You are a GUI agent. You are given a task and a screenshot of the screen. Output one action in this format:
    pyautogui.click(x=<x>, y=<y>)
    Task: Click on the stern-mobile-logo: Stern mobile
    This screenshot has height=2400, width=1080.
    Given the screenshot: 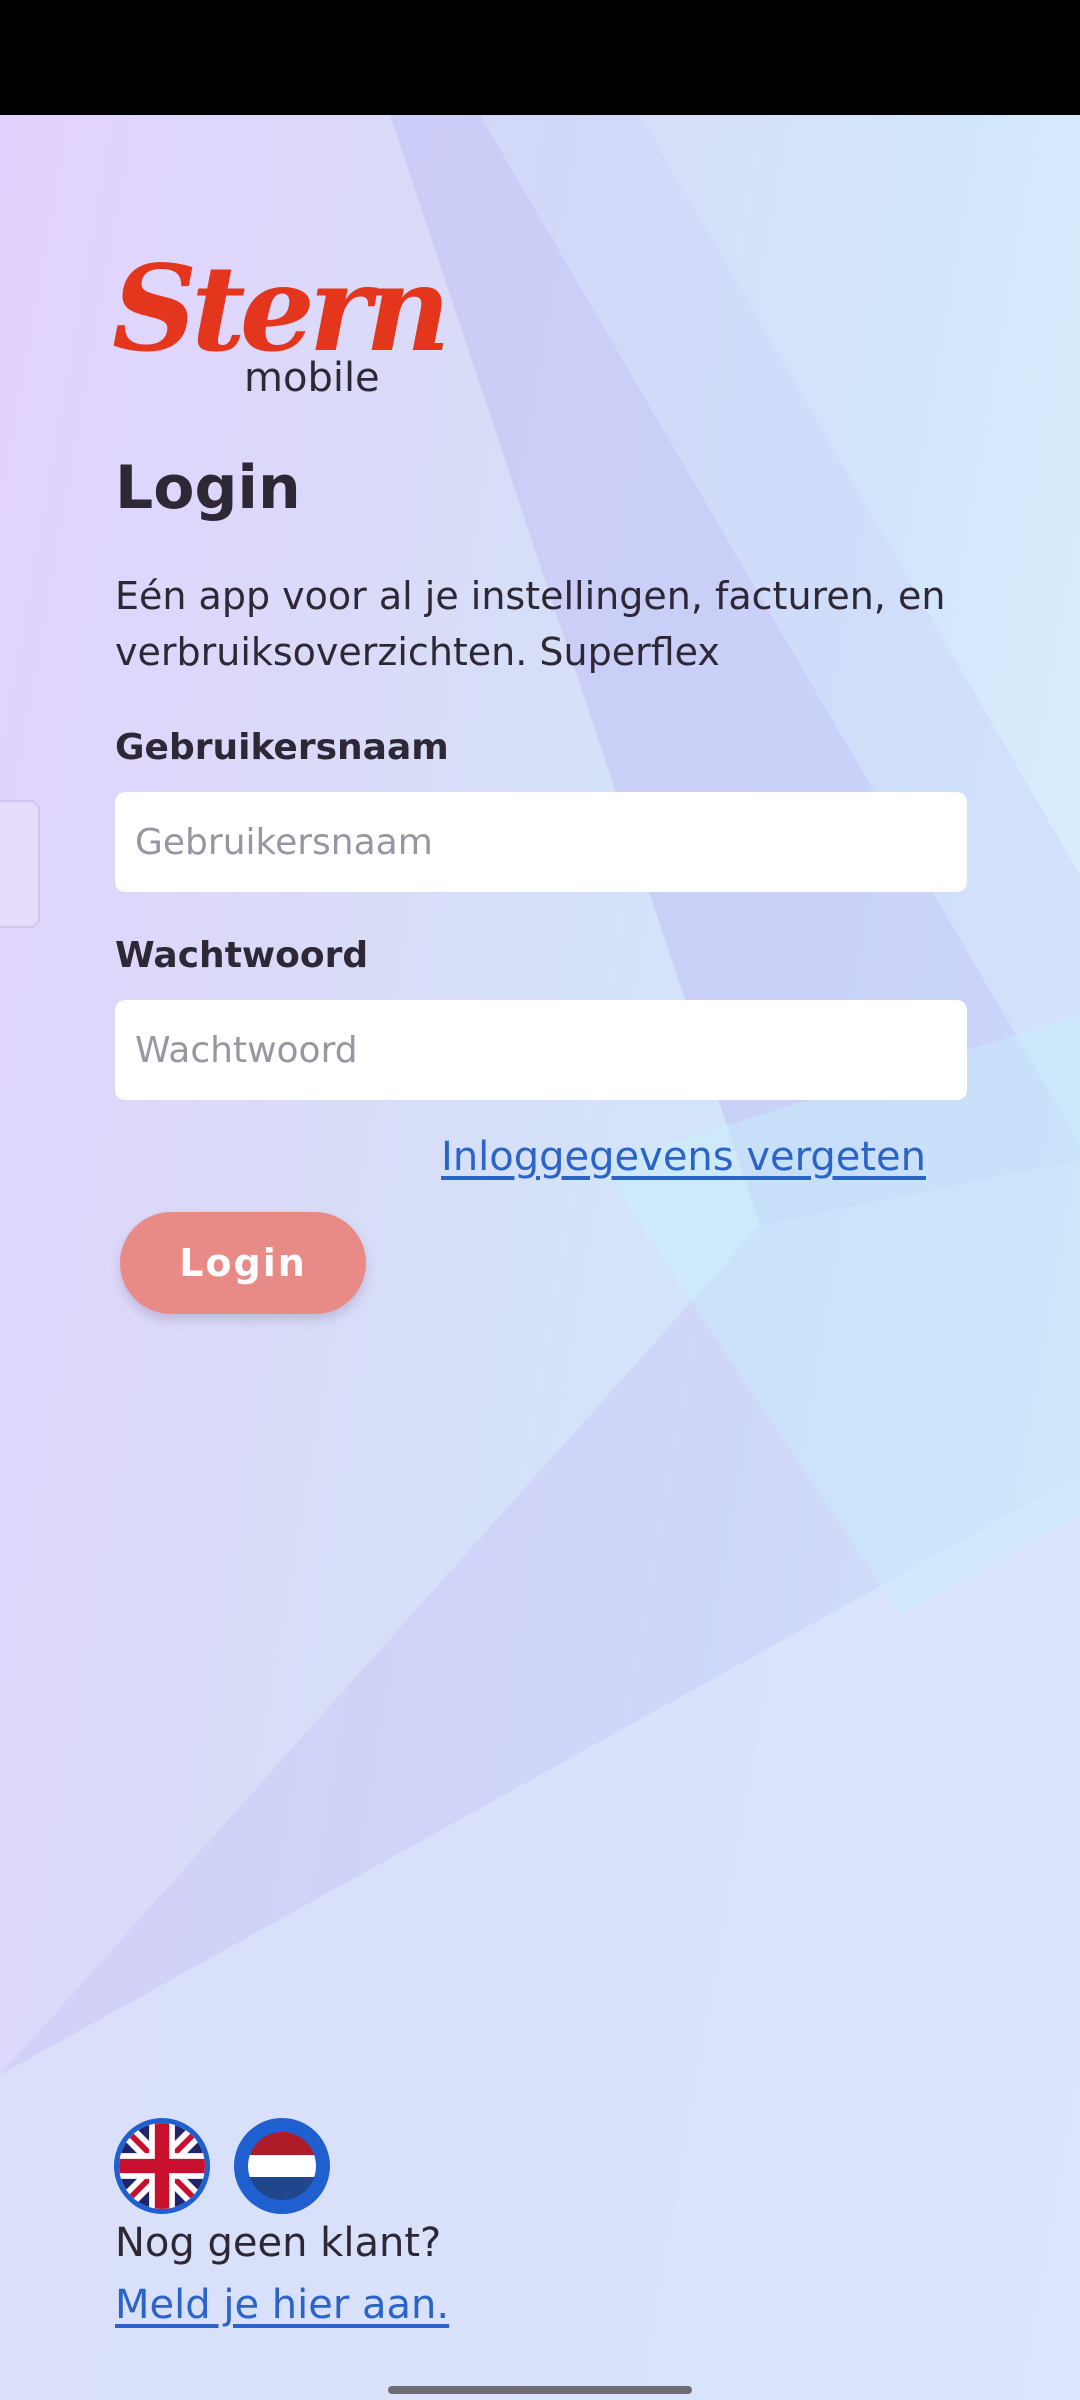 What is the action you would take?
    pyautogui.click(x=281, y=330)
    